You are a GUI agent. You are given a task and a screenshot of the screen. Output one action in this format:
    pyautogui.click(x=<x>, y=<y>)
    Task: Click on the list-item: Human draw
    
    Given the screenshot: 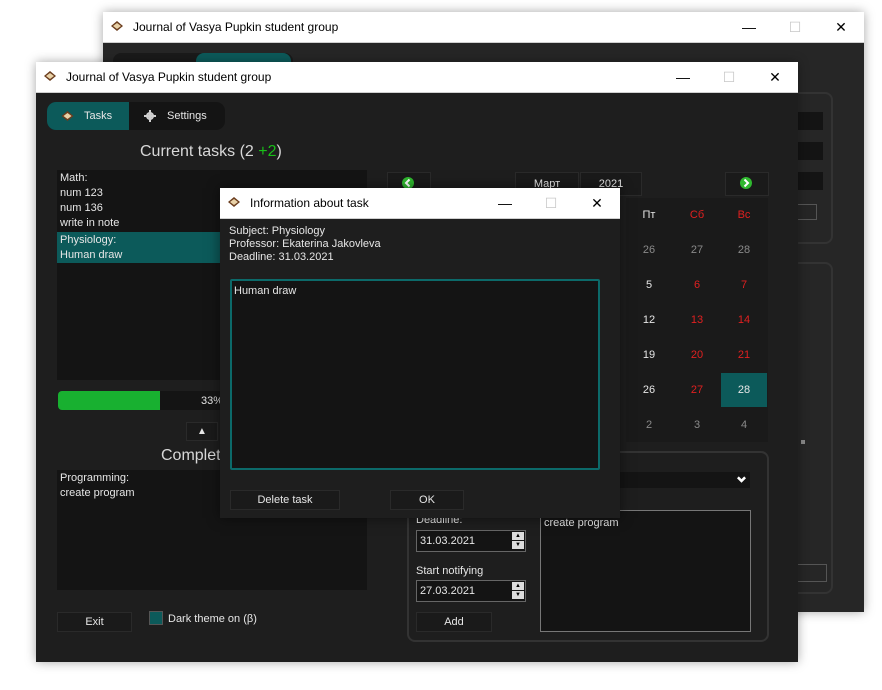 What is the action you would take?
    pyautogui.click(x=91, y=255)
    